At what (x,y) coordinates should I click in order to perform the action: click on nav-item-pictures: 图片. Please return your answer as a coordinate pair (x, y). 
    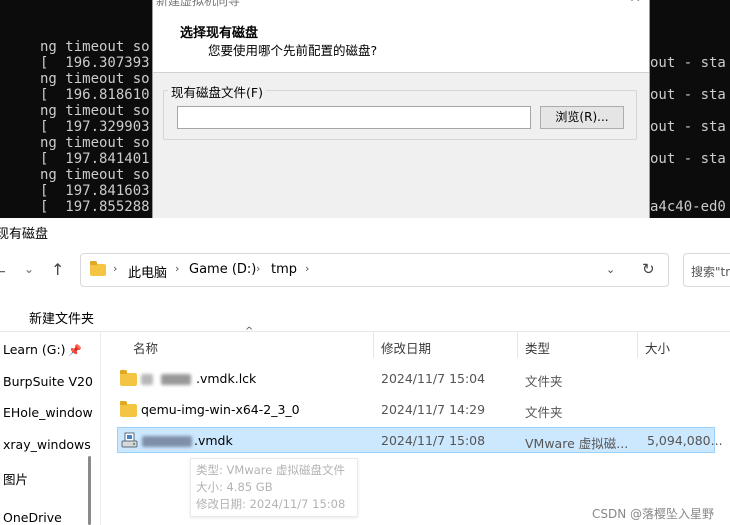
    Looking at the image, I should click on (15, 478).